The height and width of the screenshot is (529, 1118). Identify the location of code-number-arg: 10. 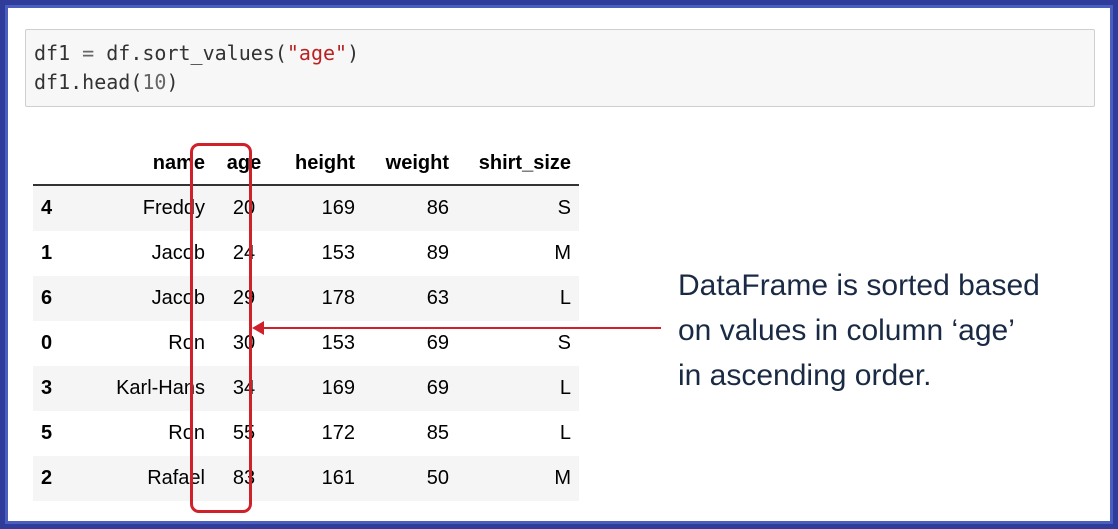
(154, 82).